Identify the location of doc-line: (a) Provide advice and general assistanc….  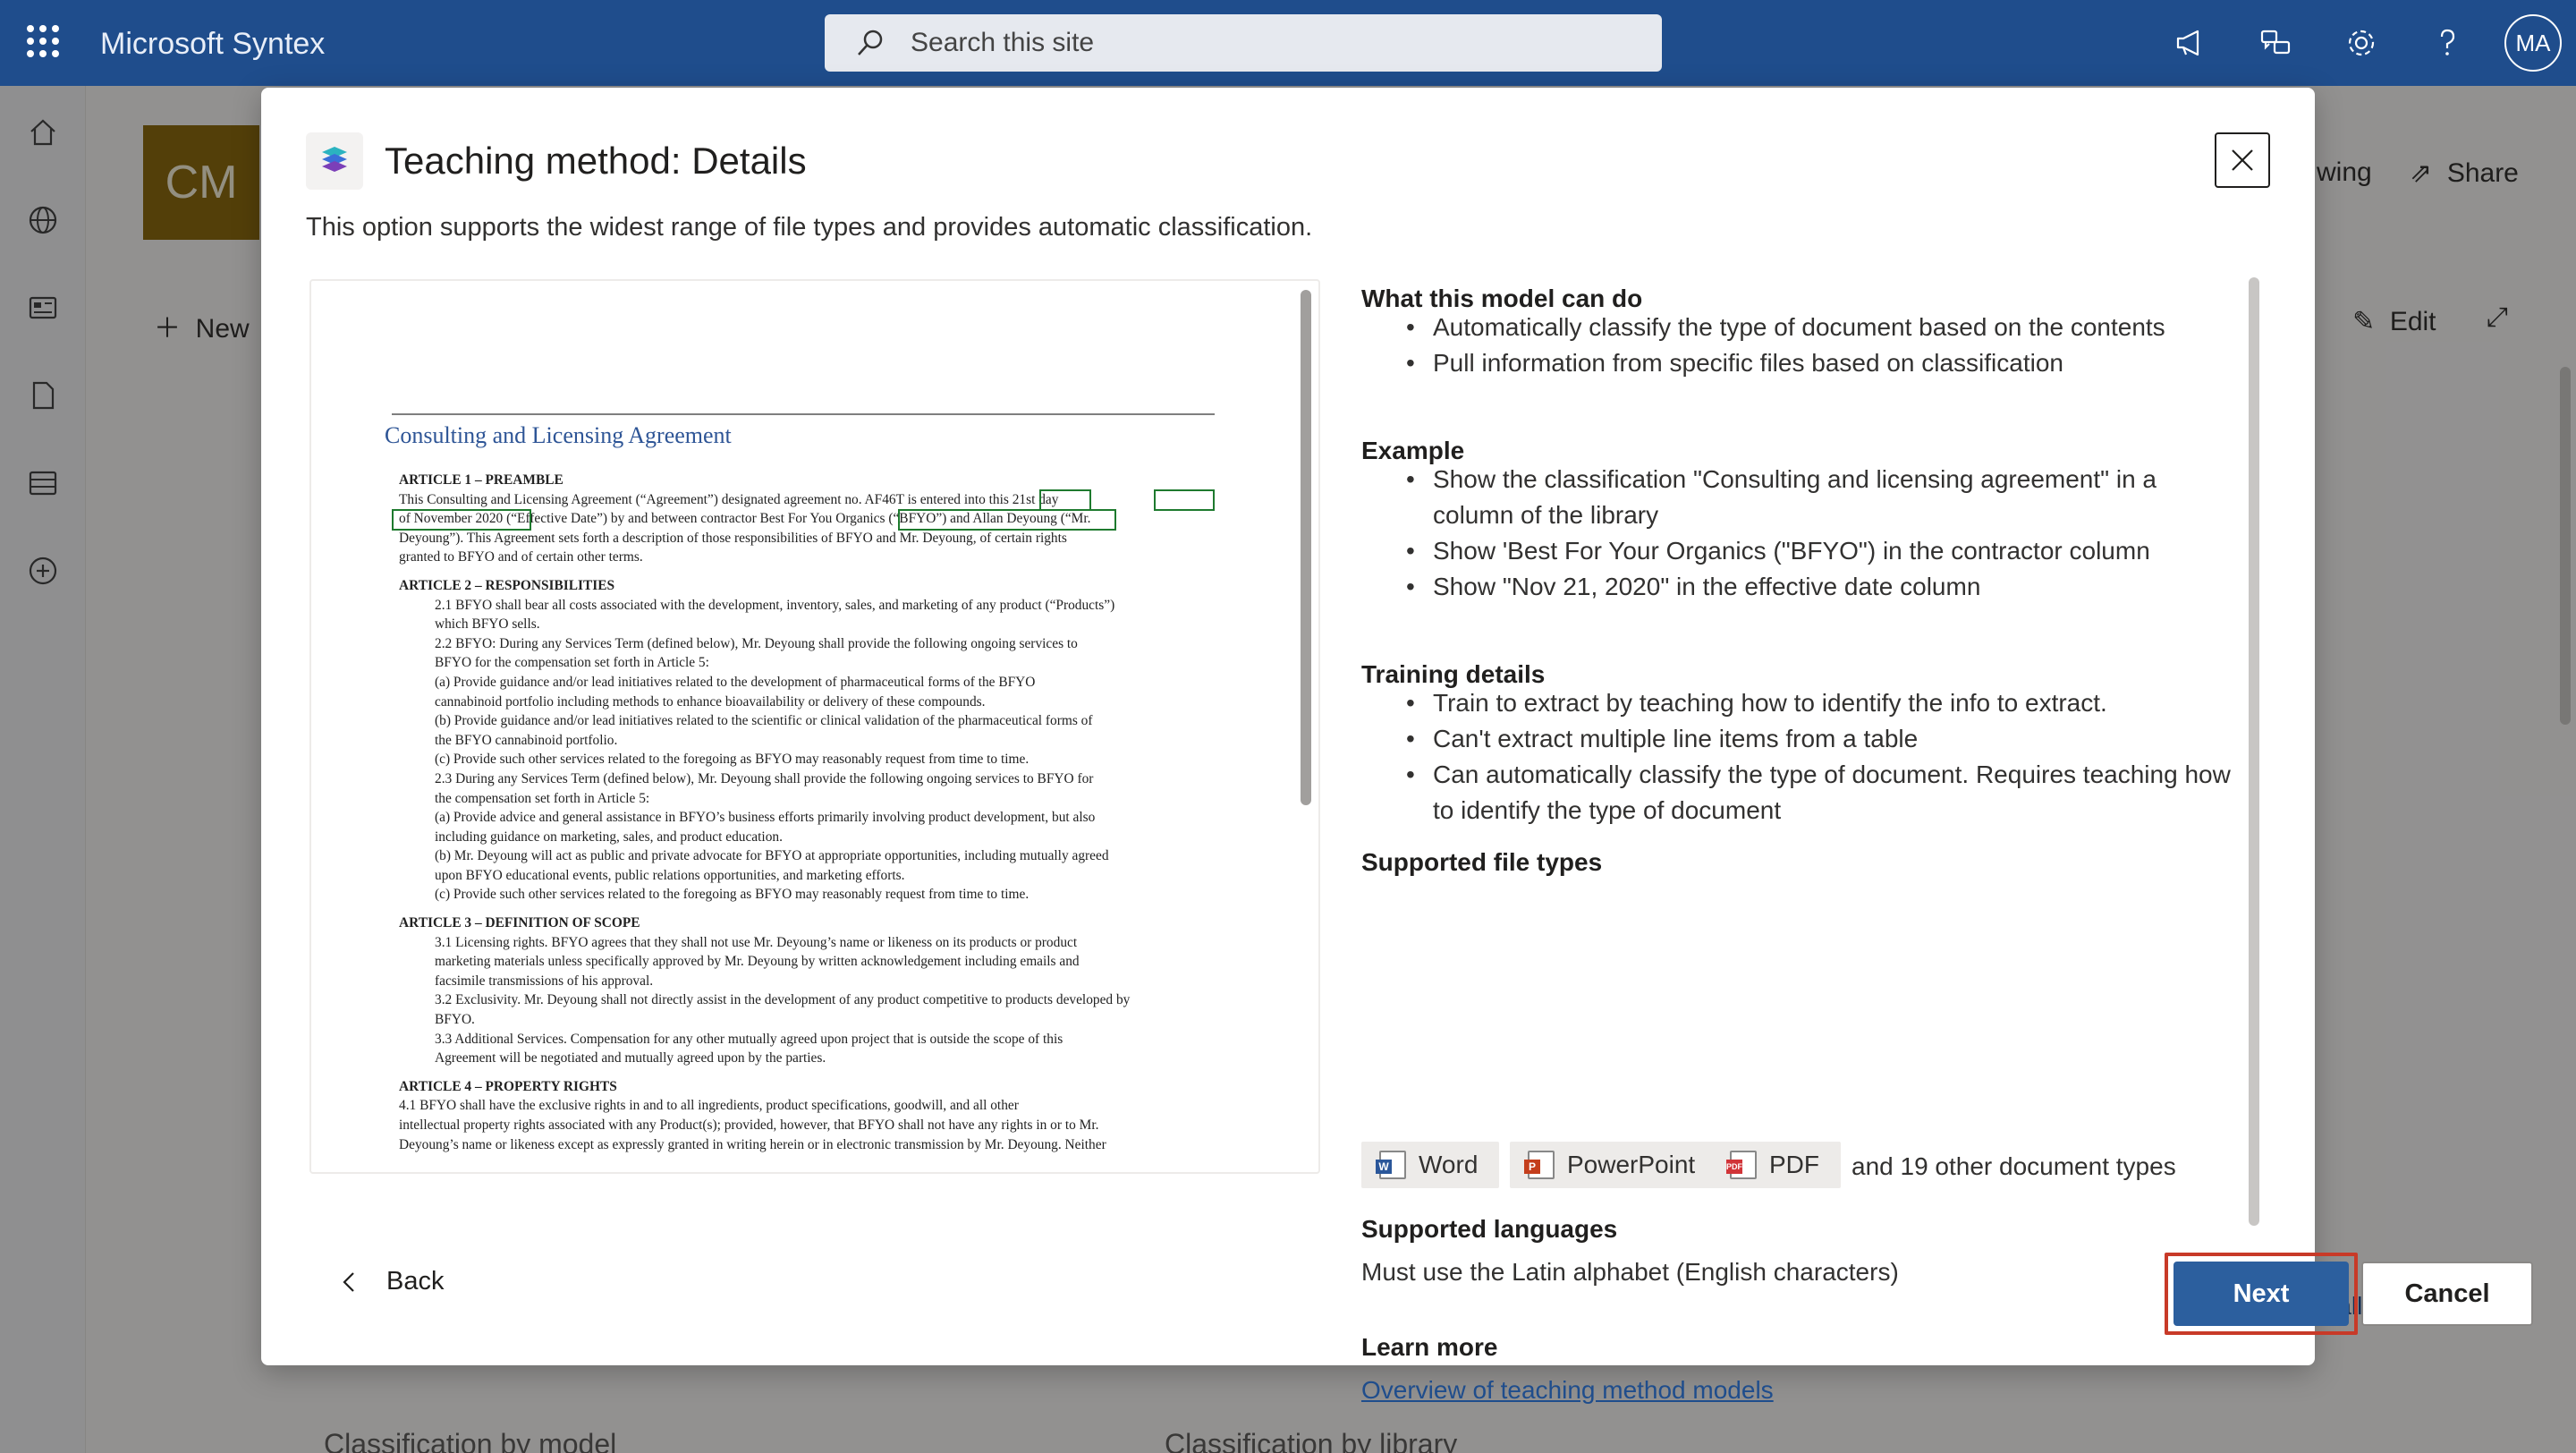
(765, 818).